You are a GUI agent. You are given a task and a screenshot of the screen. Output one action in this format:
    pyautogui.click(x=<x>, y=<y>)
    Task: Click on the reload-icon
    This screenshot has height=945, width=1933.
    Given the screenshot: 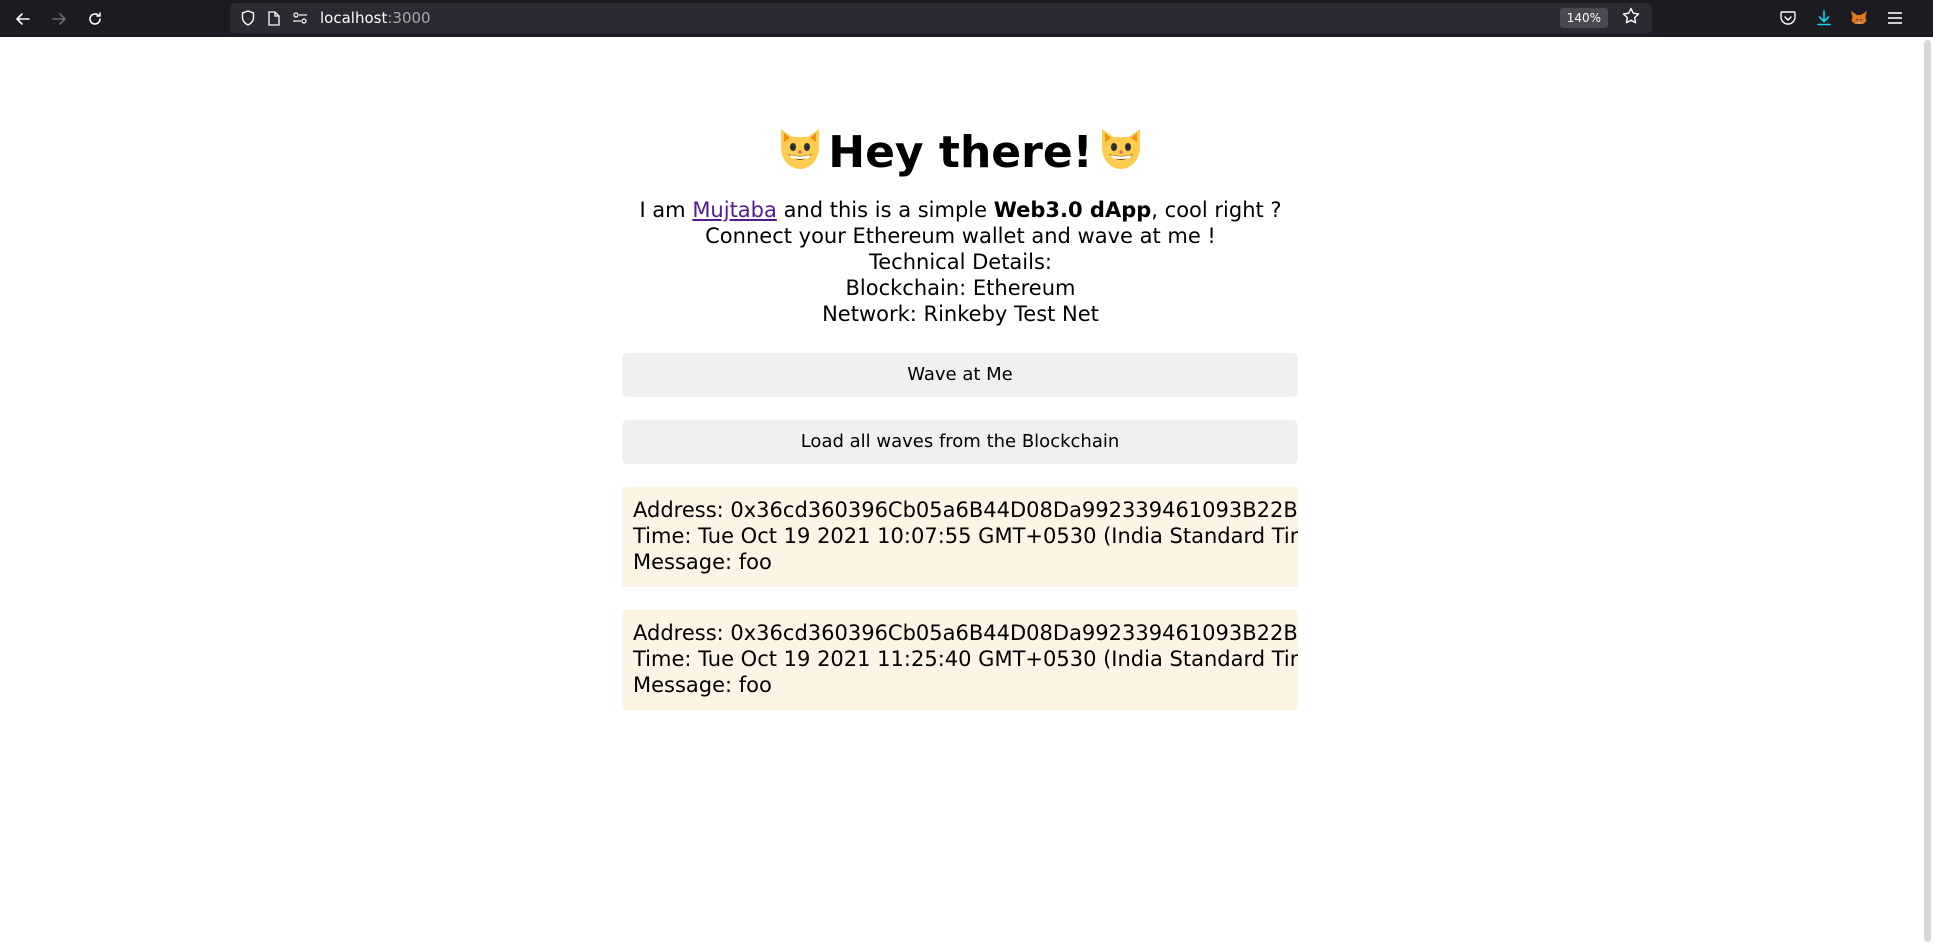 What is the action you would take?
    pyautogui.click(x=94, y=18)
    